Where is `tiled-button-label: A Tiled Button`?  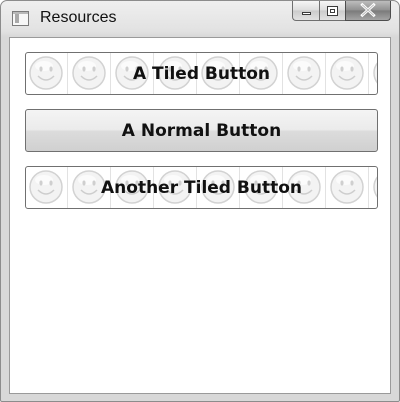
tiled-button-label: A Tiled Button is located at coordinates (201, 73).